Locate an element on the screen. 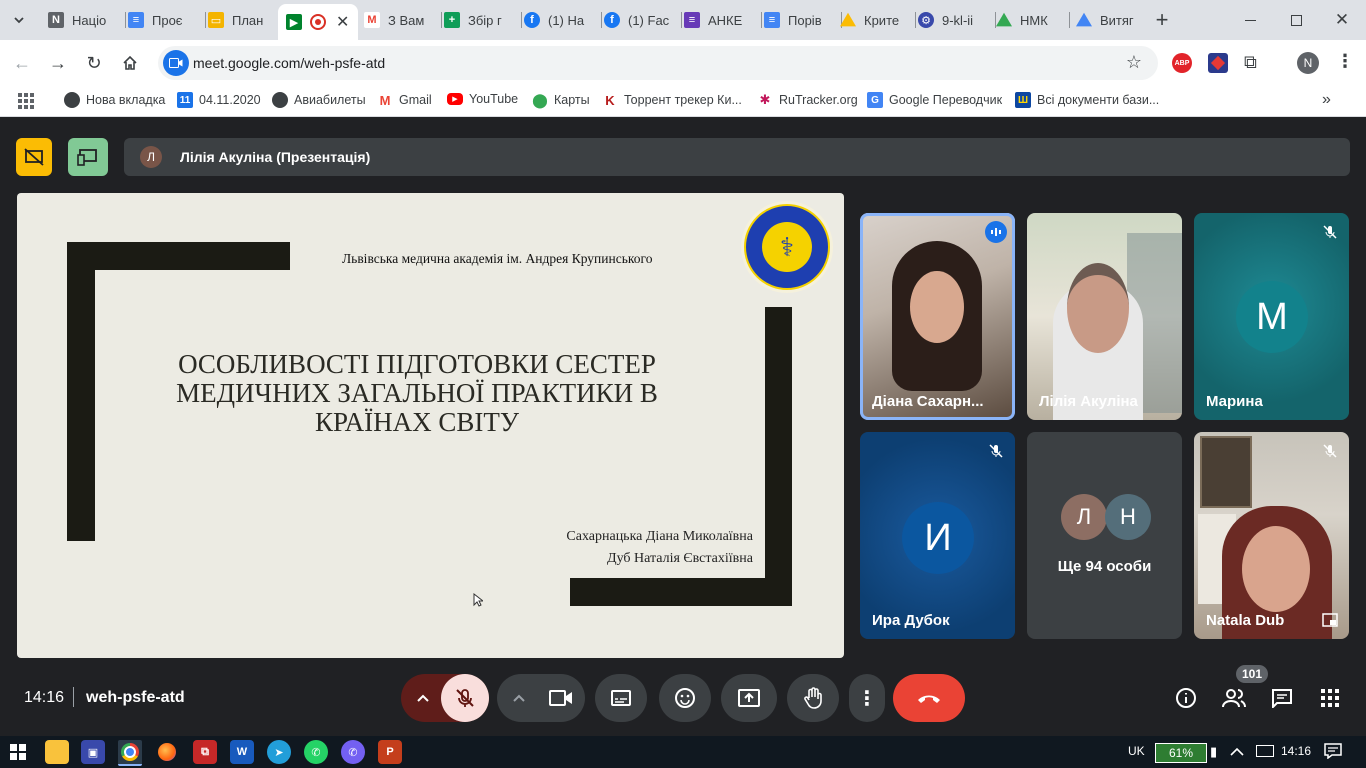 The image size is (1366, 768). tab-1: N Націо is located at coordinates (82, 20).